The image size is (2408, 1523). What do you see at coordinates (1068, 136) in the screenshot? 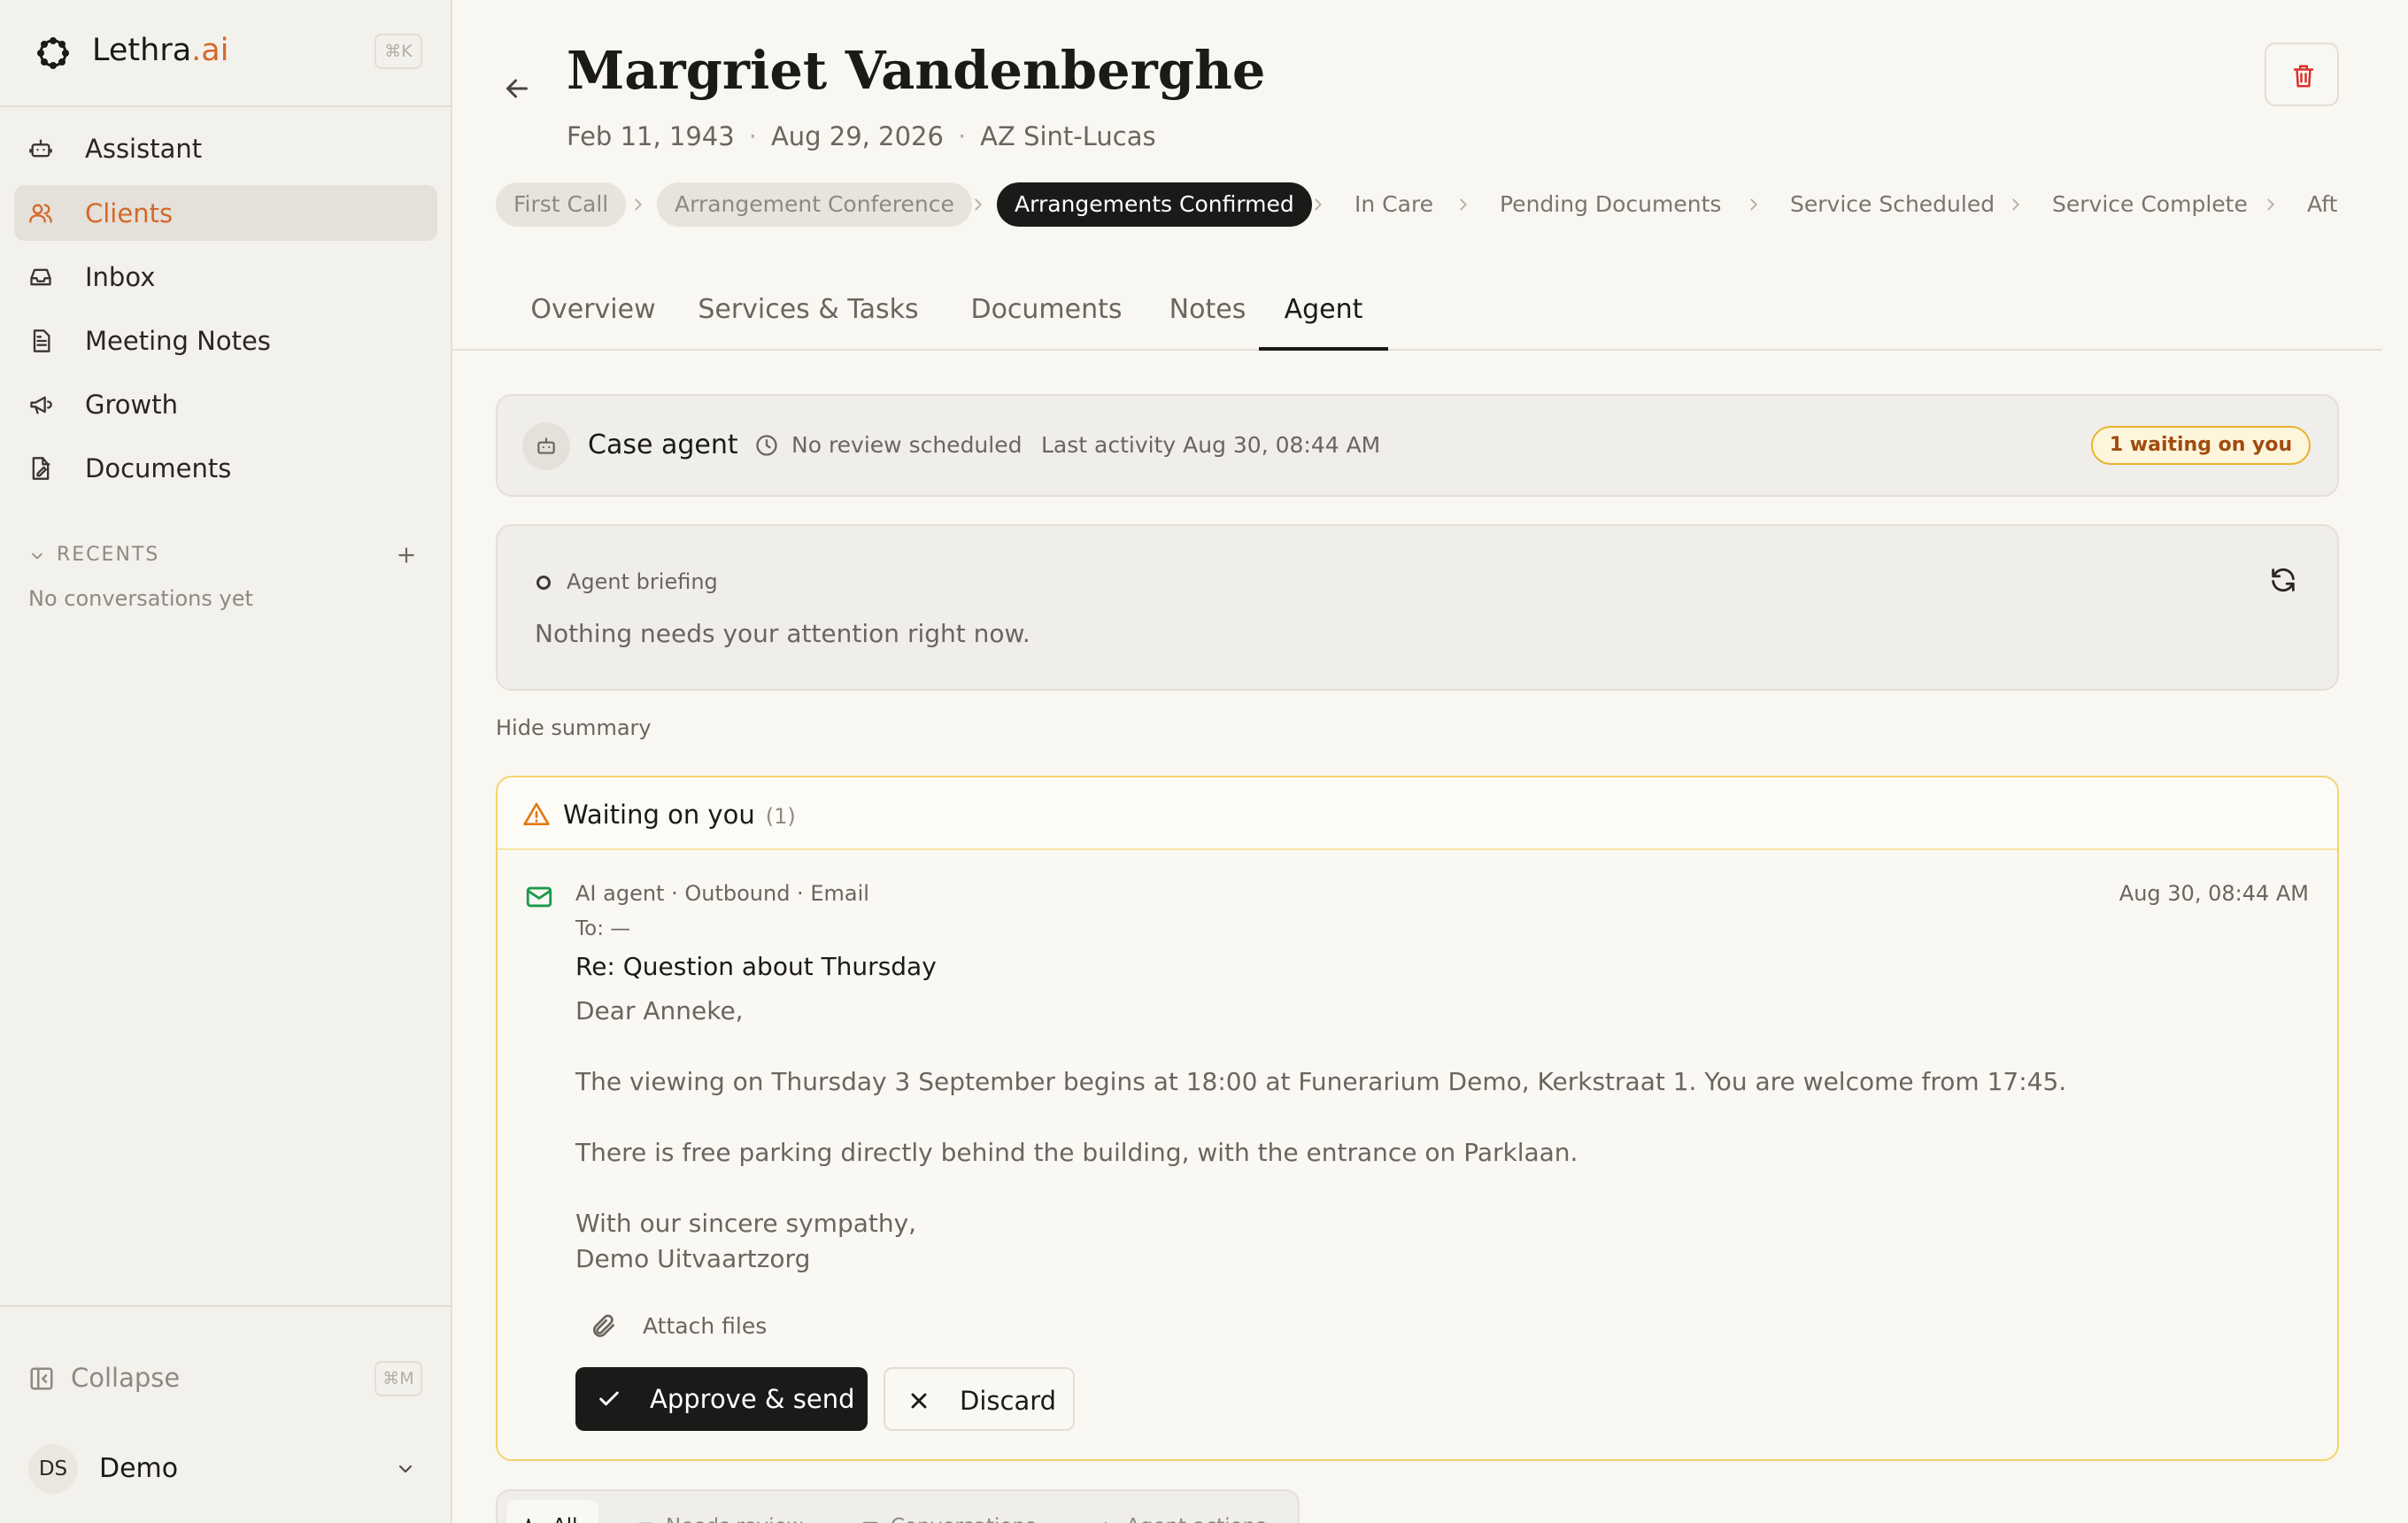
I see `client-location: AZ Sint-Lucas` at bounding box center [1068, 136].